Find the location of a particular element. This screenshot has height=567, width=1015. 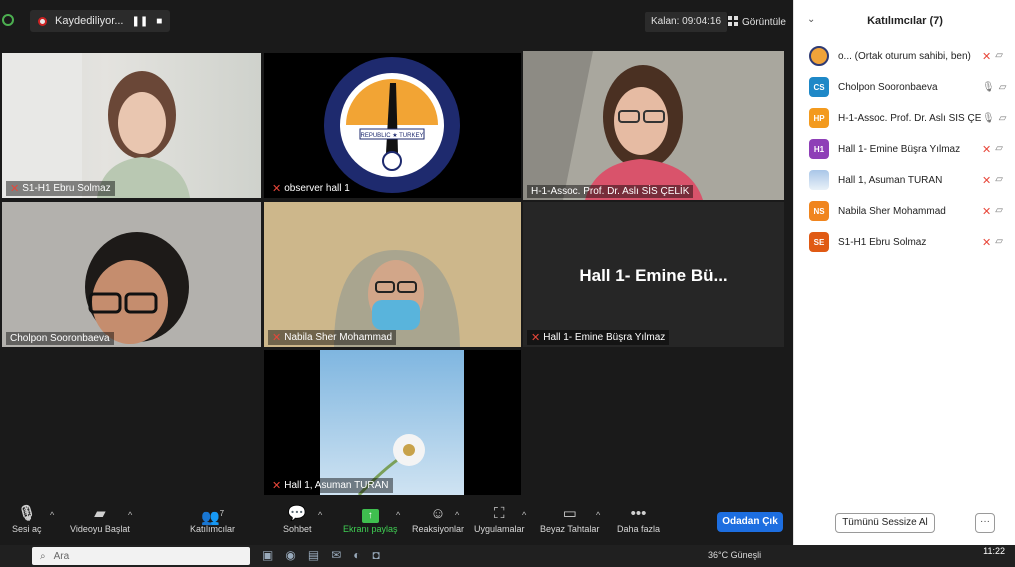

svg-text: REPUBLIC ★ TURKEY is located at coordinates (392, 135).